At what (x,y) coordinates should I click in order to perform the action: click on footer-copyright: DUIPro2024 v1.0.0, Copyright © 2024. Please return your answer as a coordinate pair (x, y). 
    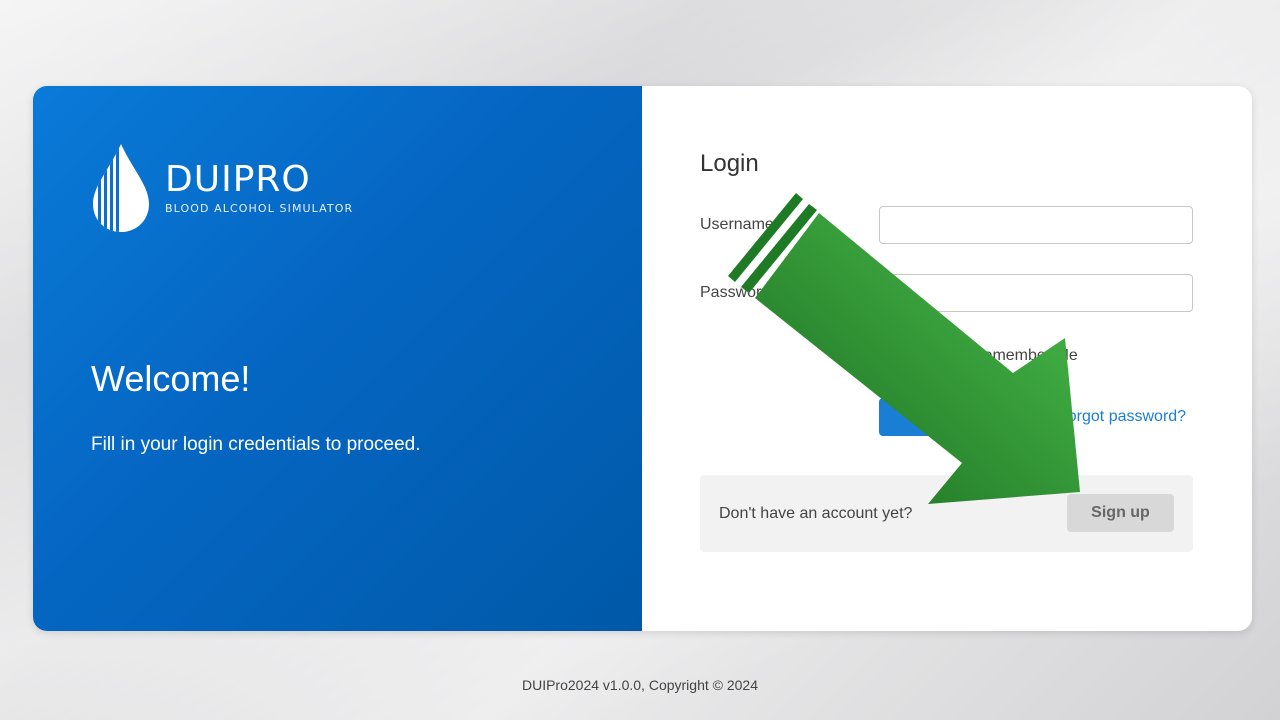
    Looking at the image, I should click on (639, 685).